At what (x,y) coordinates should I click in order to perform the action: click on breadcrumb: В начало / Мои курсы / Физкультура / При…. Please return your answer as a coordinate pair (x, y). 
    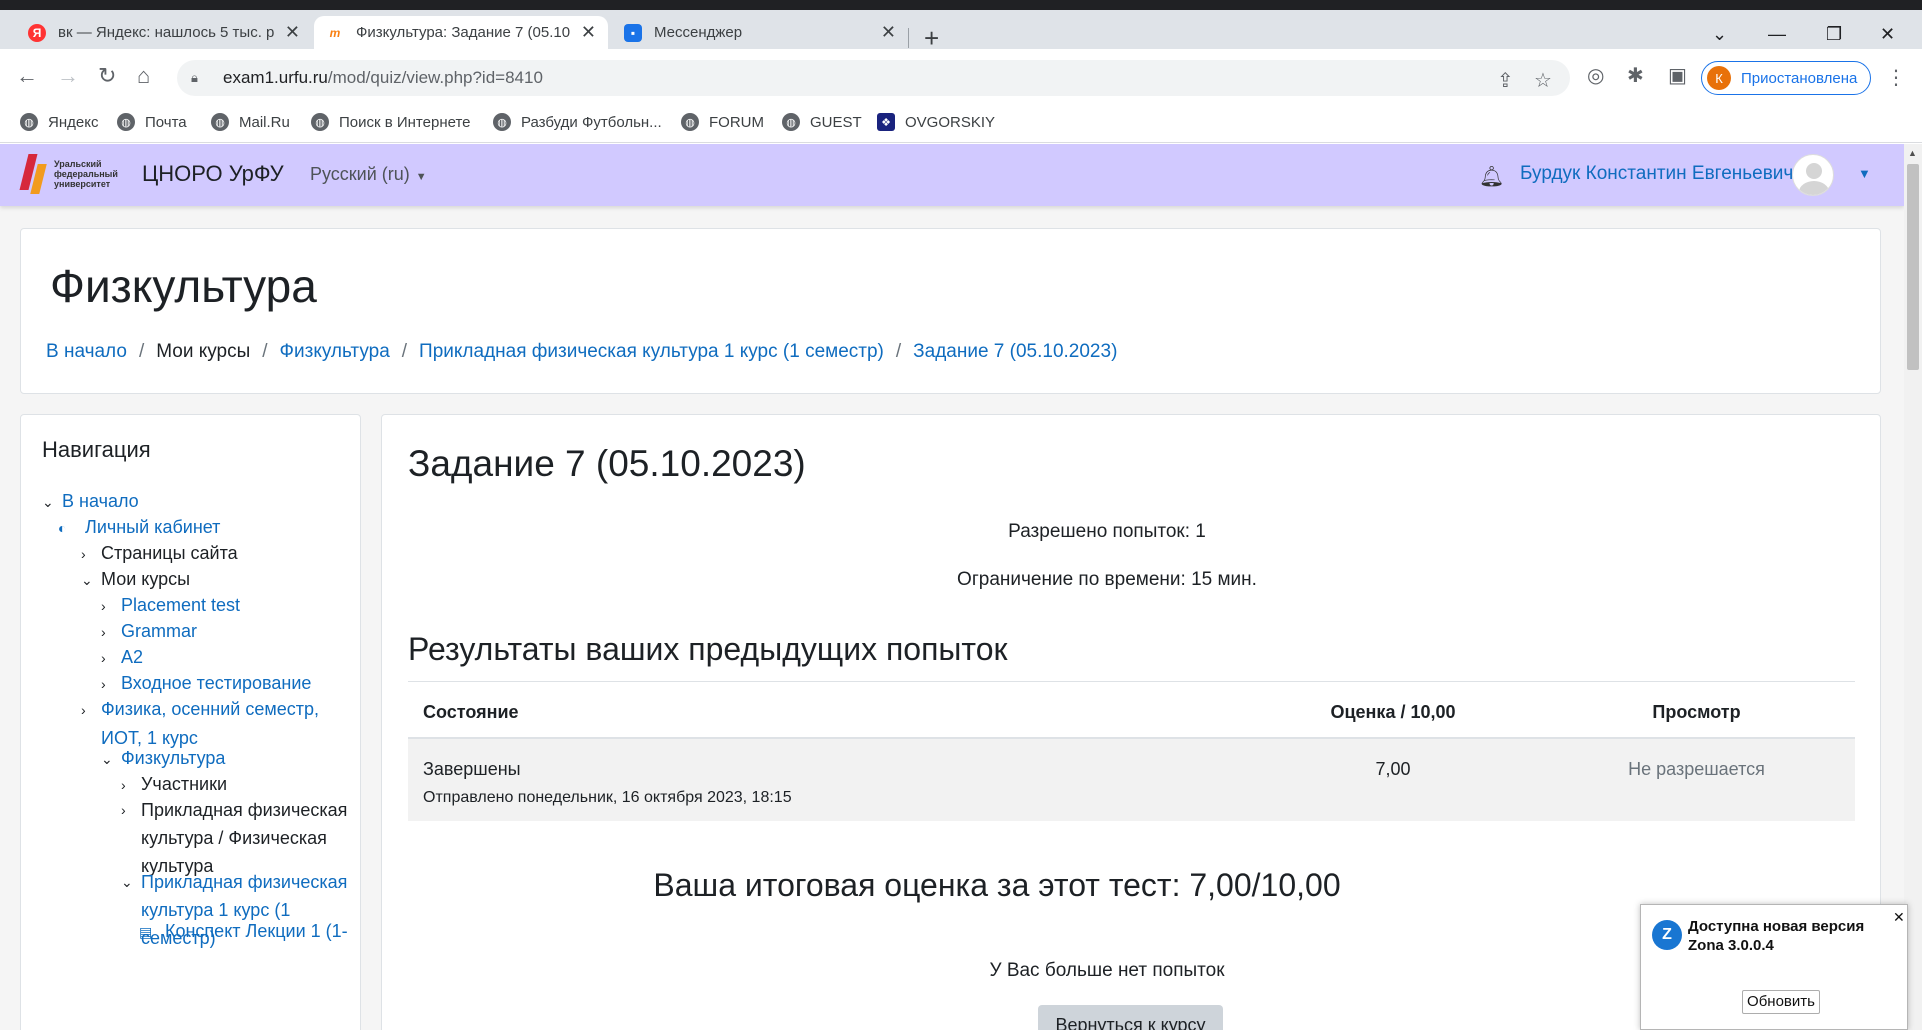
    Looking at the image, I should click on (581, 352).